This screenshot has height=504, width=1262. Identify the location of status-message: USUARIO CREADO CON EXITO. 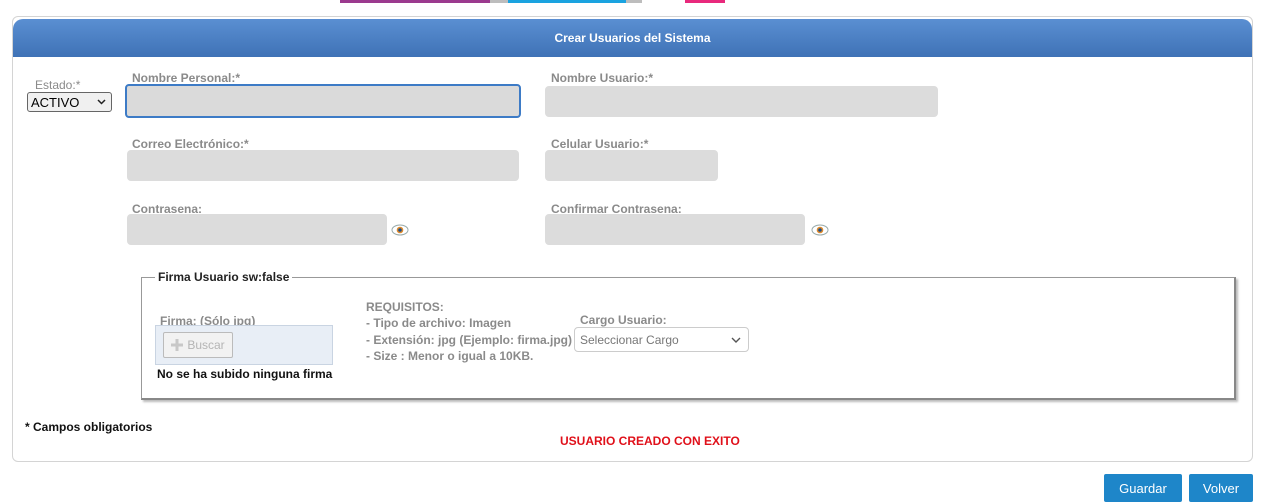
(650, 441).